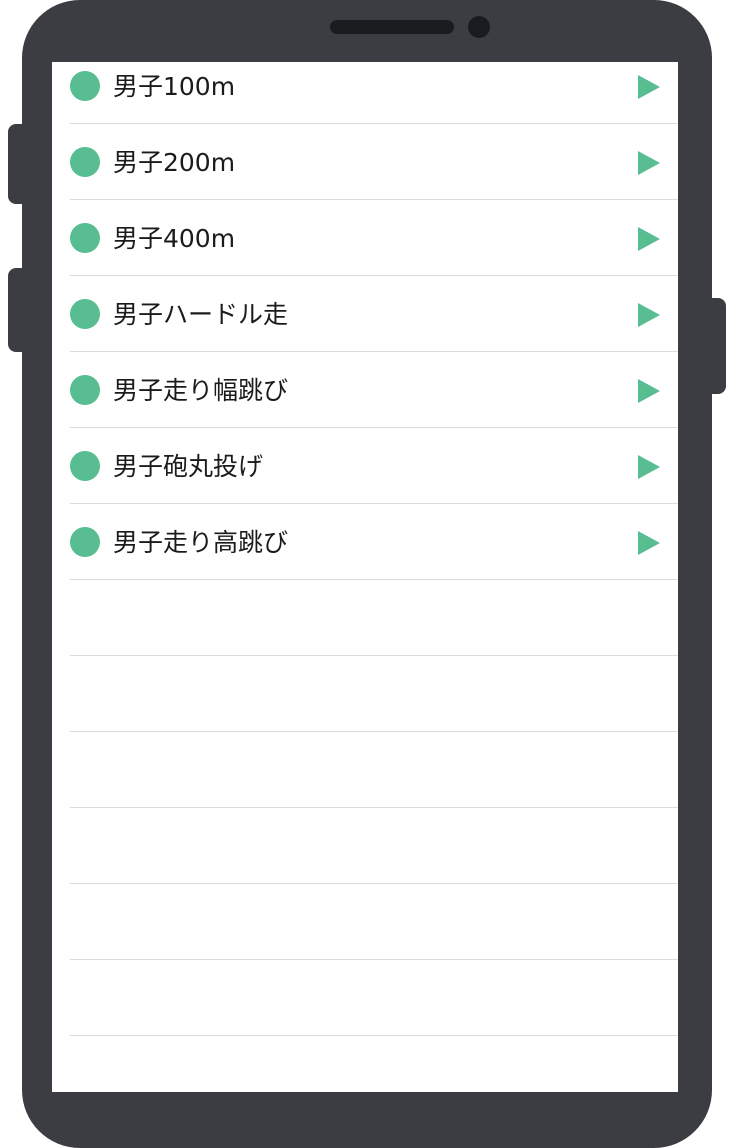 The width and height of the screenshot is (734, 1148). I want to click on list-item-label: 男子200m, so click(174, 162).